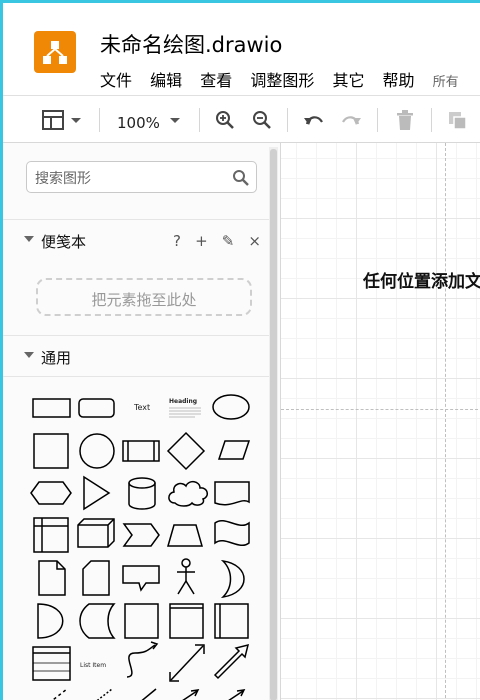  What do you see at coordinates (51, 493) in the screenshot?
I see `hexagon-shape` at bounding box center [51, 493].